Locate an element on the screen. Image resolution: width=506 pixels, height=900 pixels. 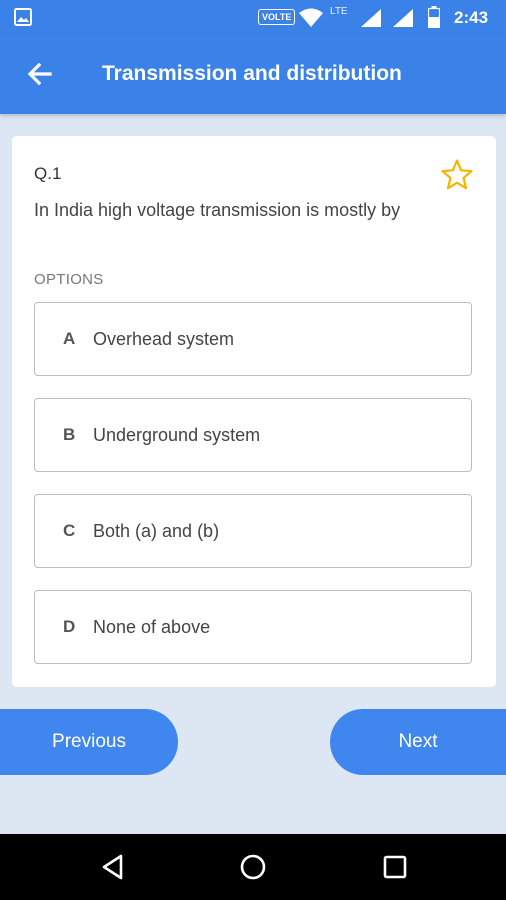
page-title: Transmission and distribution is located at coordinates (252, 73).